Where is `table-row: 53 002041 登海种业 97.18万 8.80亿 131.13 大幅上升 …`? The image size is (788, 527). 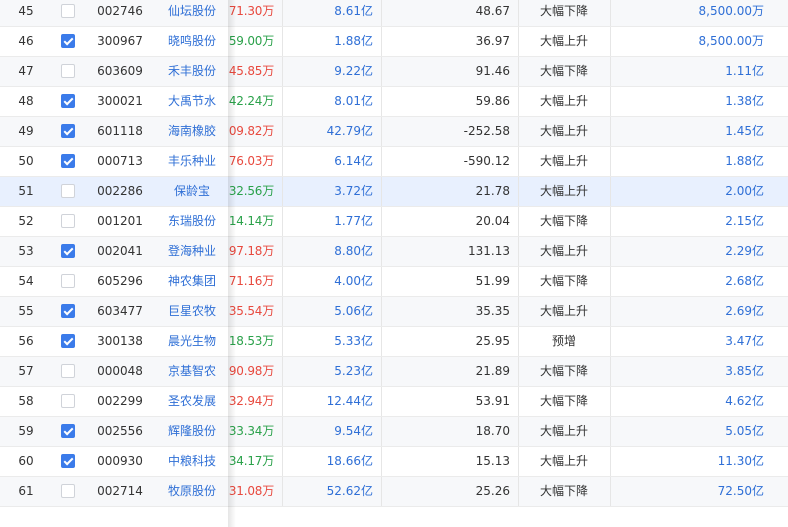 table-row: 53 002041 登海种业 97.18万 8.80亿 131.13 大幅上升 … is located at coordinates (394, 252).